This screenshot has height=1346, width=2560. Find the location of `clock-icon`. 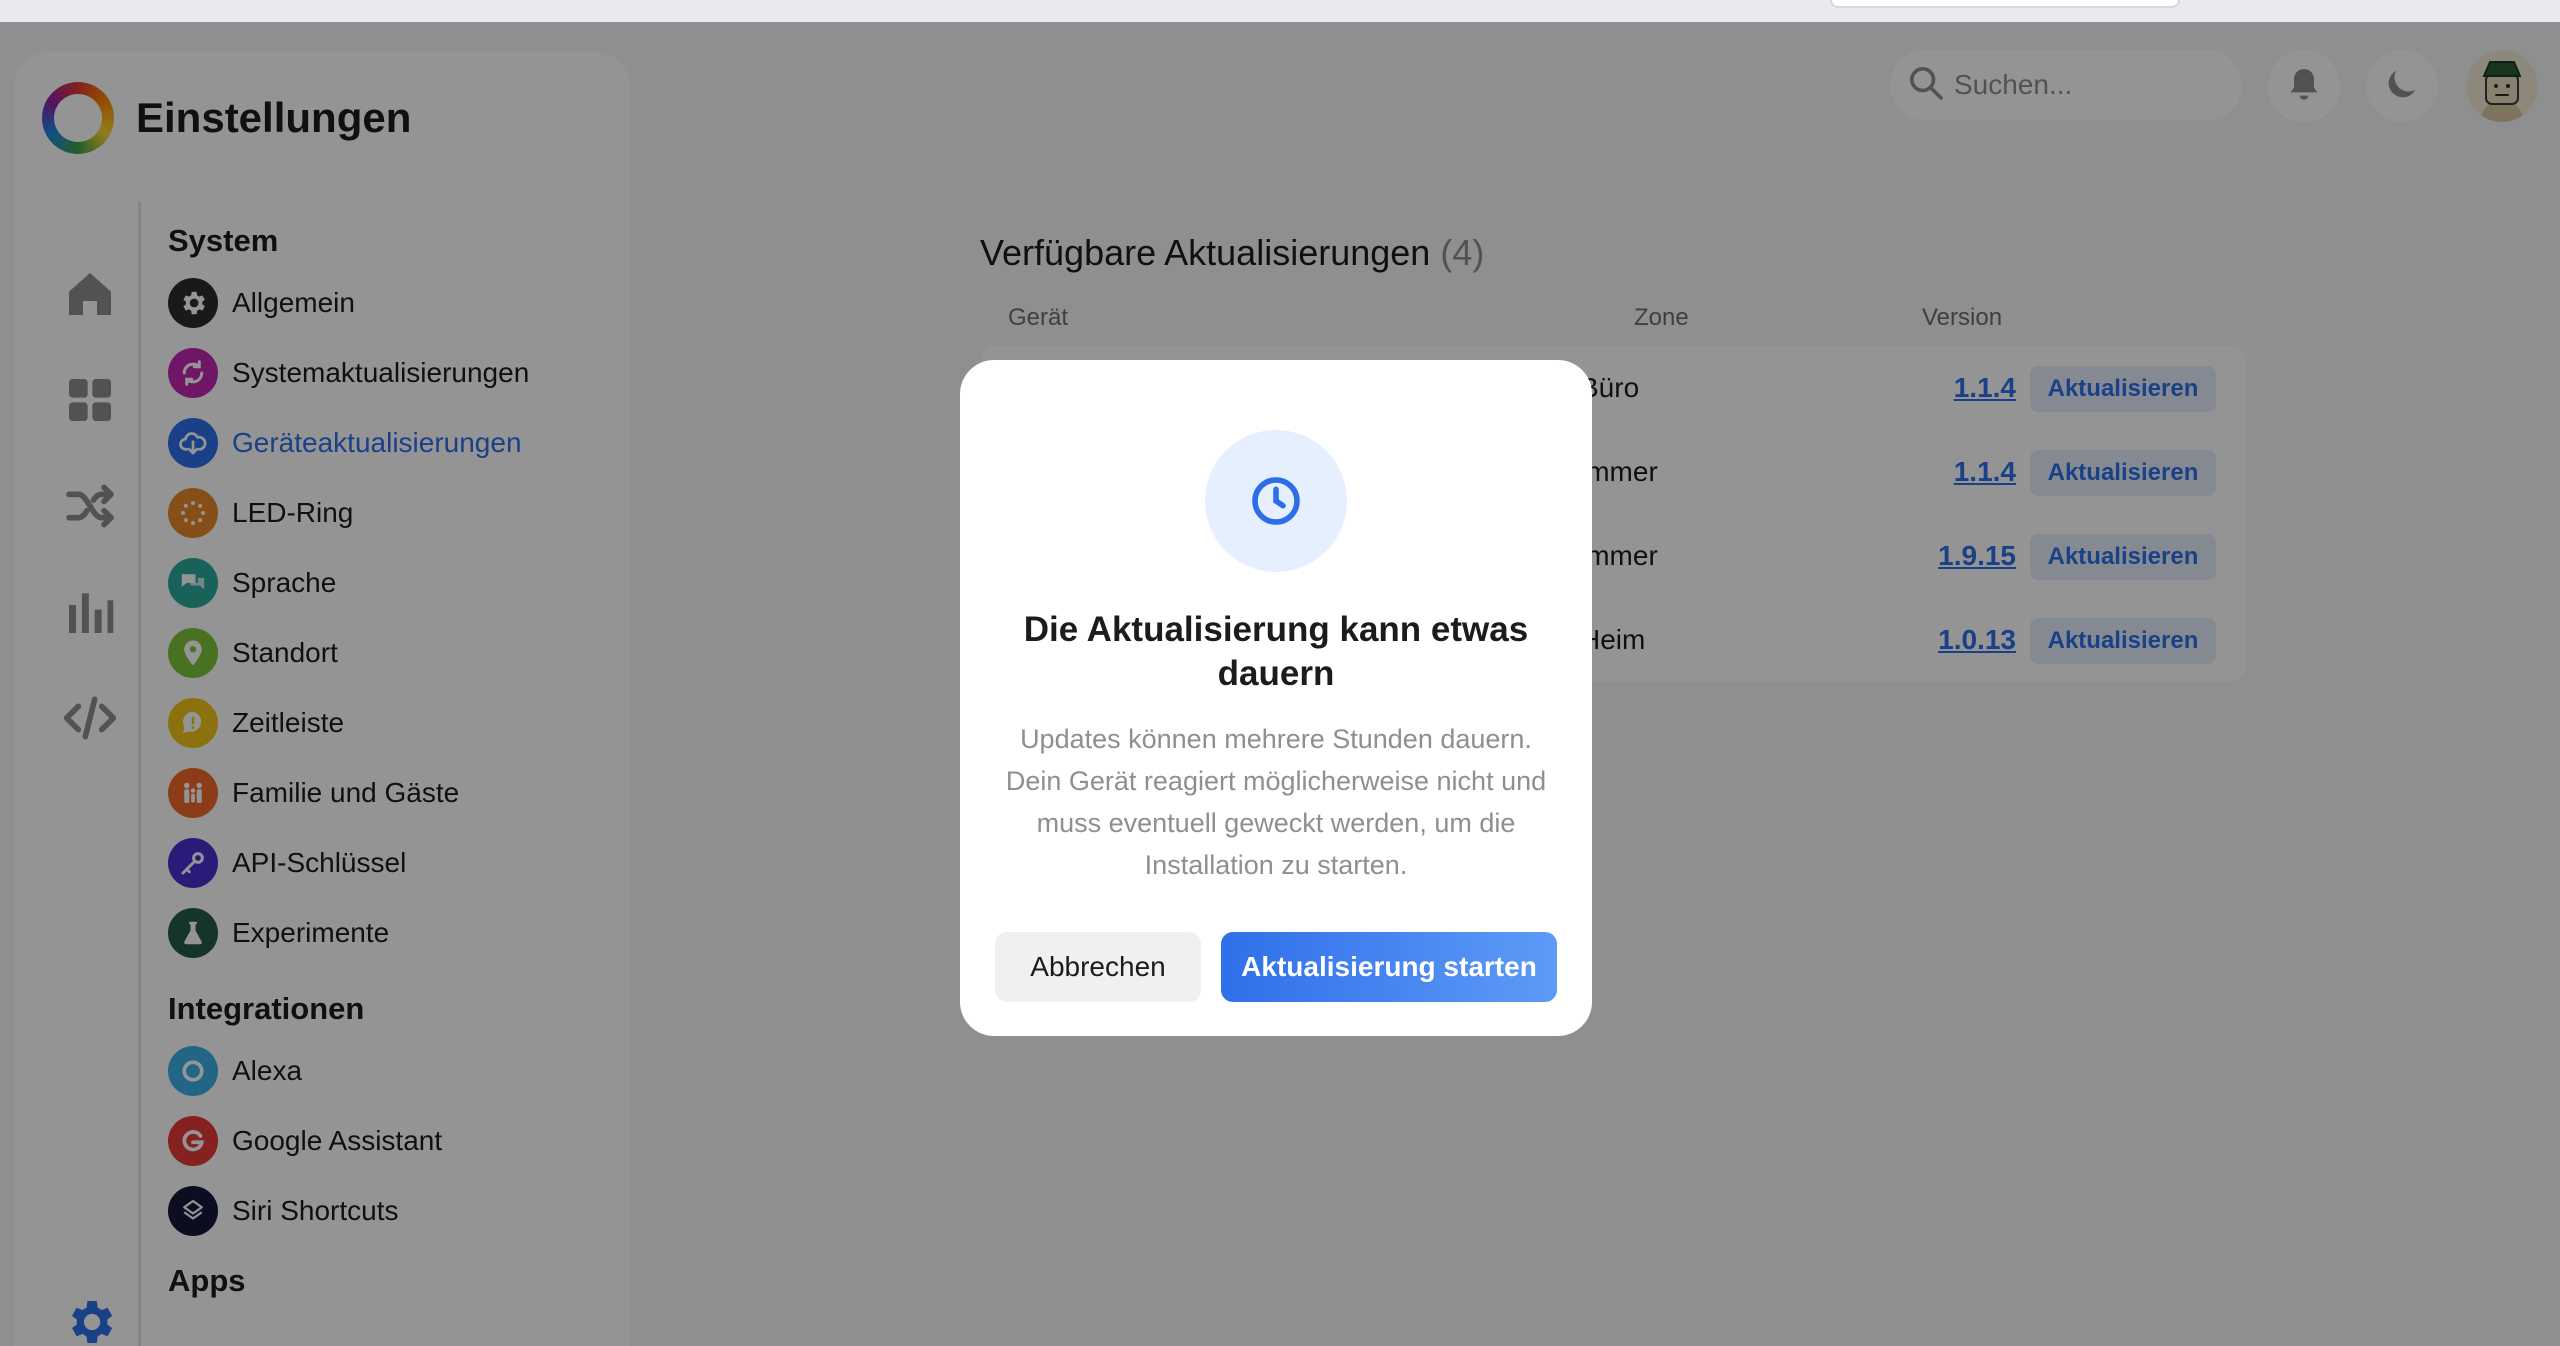

clock-icon is located at coordinates (1276, 501).